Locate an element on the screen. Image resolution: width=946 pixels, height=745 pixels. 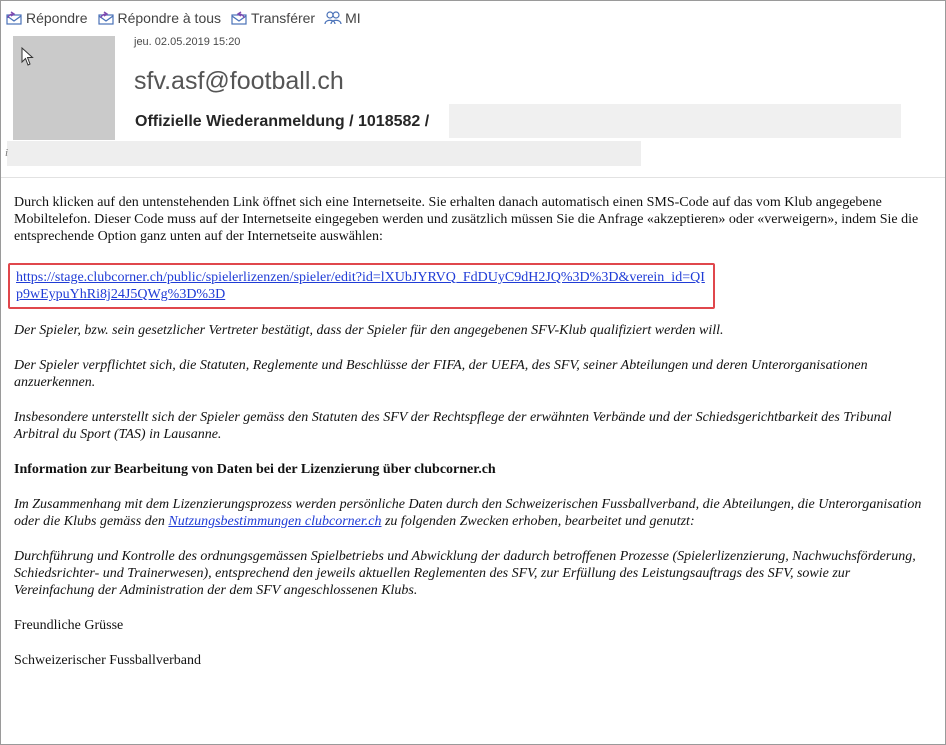
terms-of-use-link: Nutzungsbestimmungen clubcorner.ch is located at coordinates (274, 521).